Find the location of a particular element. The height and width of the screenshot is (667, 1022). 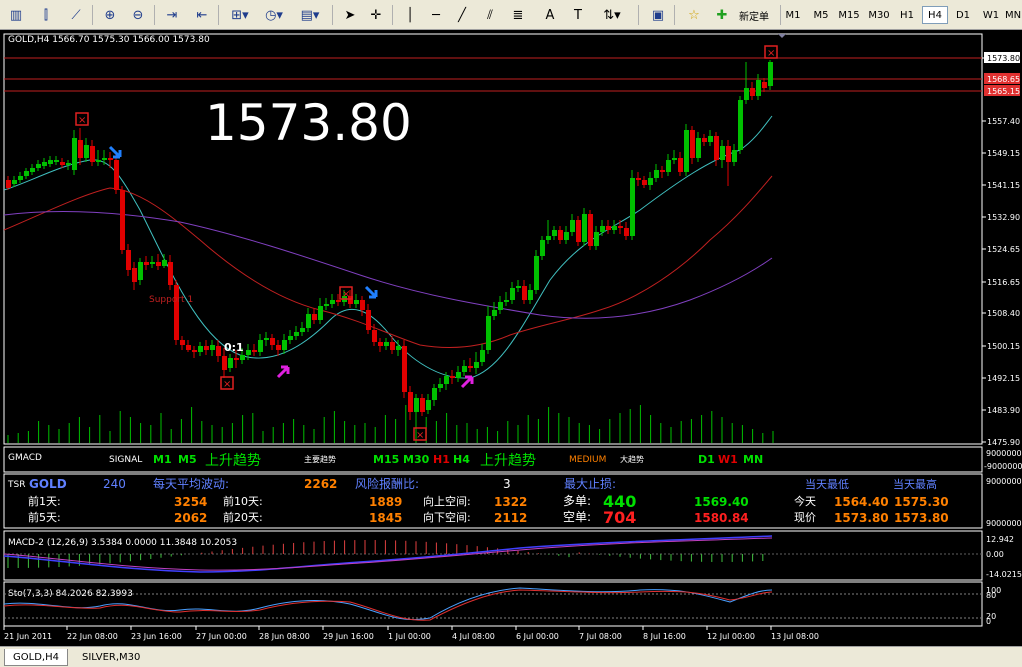

candlestick-chart-icon: ⫿ is located at coordinates (46, 15).